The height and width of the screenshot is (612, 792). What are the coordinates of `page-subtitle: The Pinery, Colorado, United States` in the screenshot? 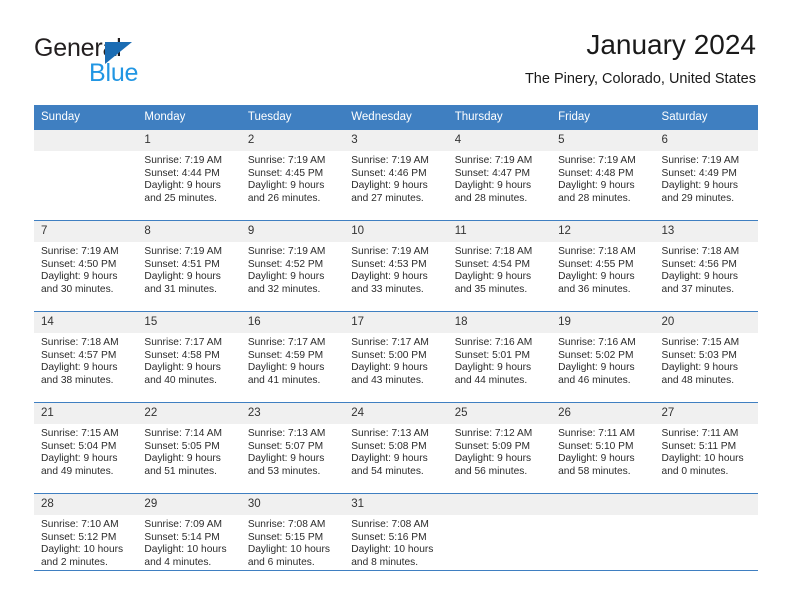 It's located at (640, 79).